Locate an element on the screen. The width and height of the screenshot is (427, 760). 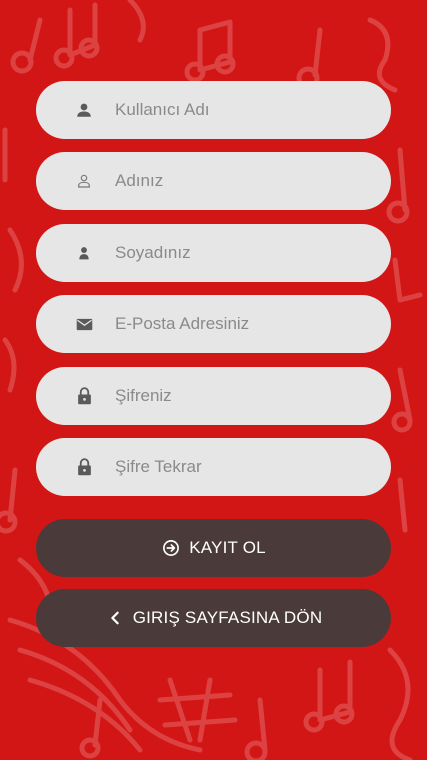
mail-icon is located at coordinates (84, 324).